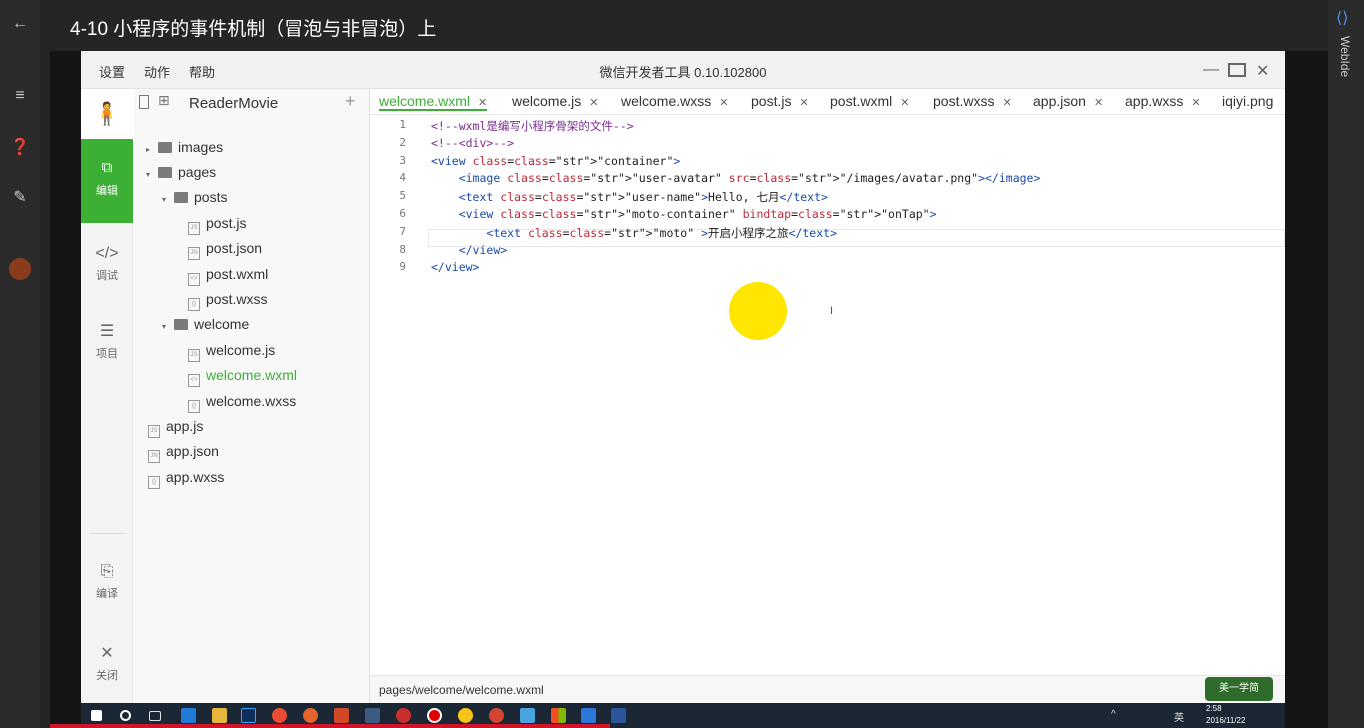 The width and height of the screenshot is (1364, 728). Describe the element at coordinates (547, 101) in the screenshot. I see `tab-label: welcome.js` at that location.